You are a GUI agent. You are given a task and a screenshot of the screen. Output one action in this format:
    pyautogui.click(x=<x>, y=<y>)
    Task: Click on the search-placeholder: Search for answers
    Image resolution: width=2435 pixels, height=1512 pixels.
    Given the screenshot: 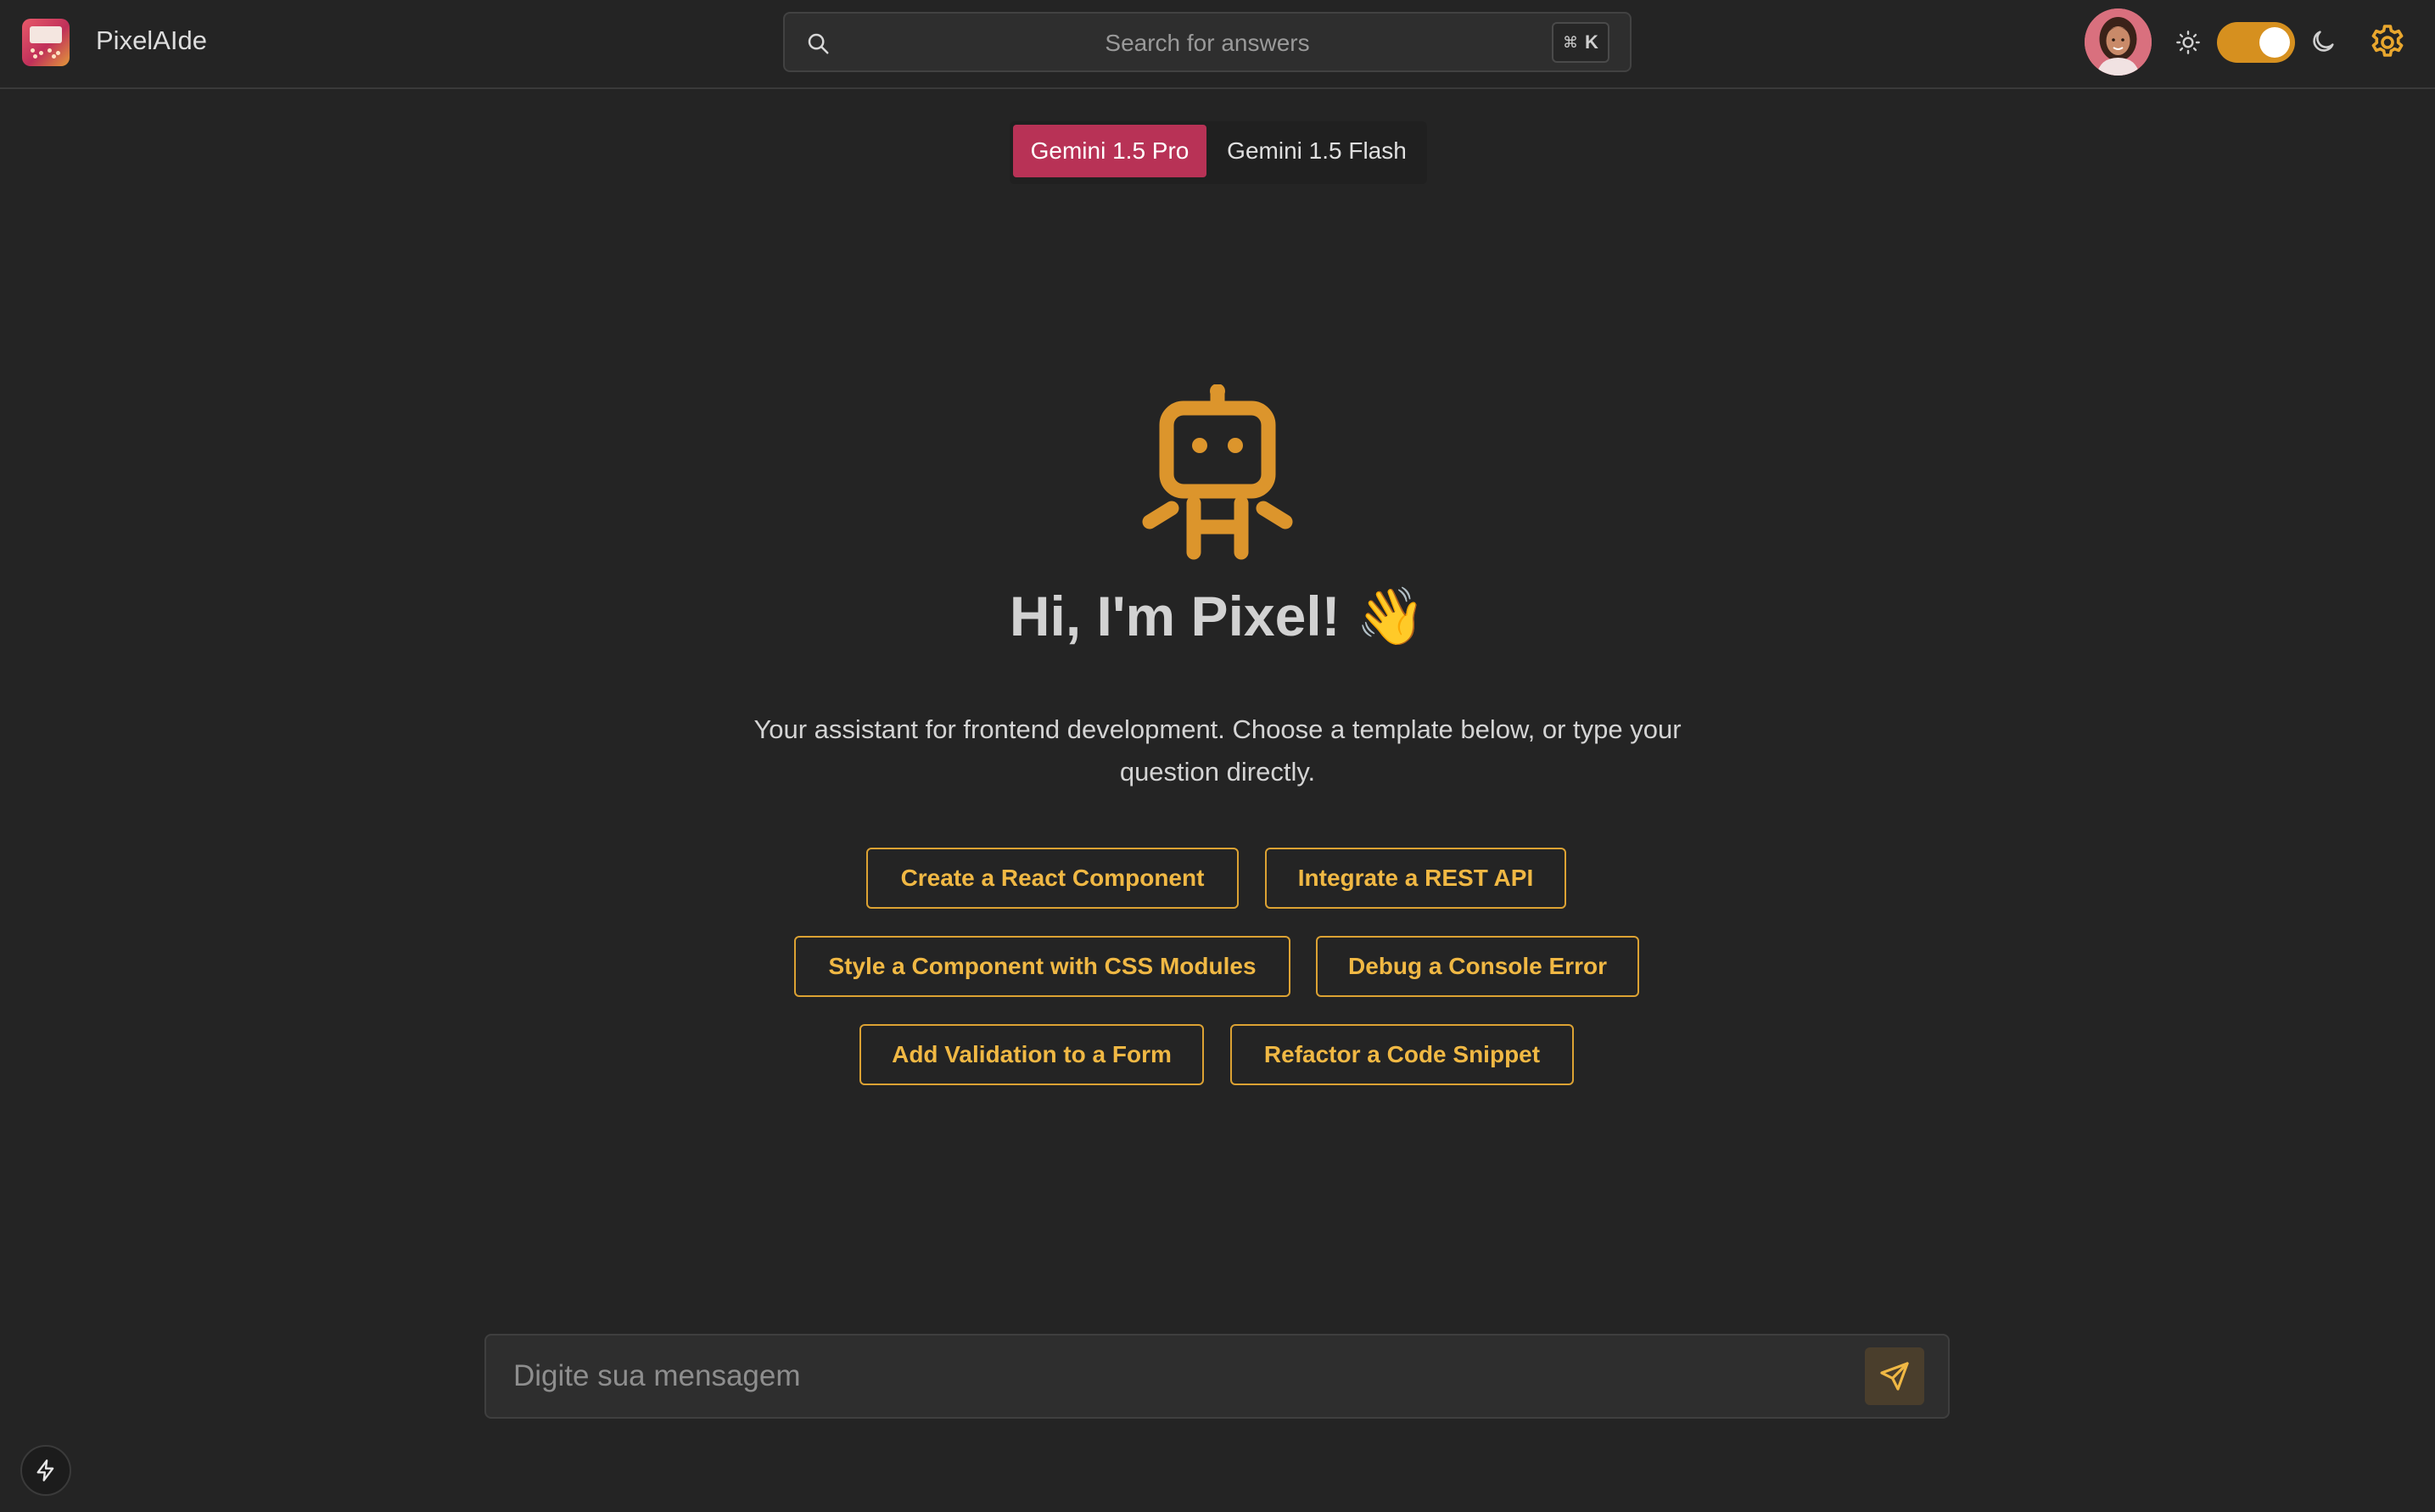 What is the action you would take?
    pyautogui.click(x=1207, y=43)
    